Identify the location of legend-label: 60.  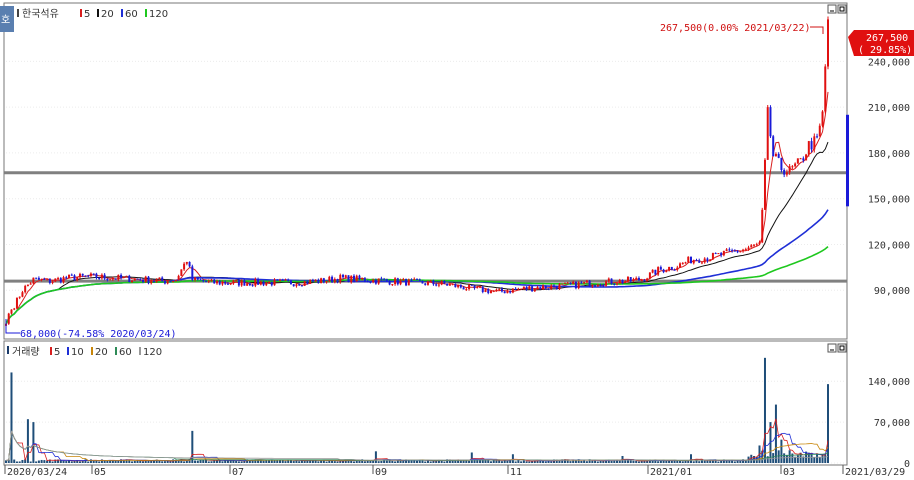
(125, 352).